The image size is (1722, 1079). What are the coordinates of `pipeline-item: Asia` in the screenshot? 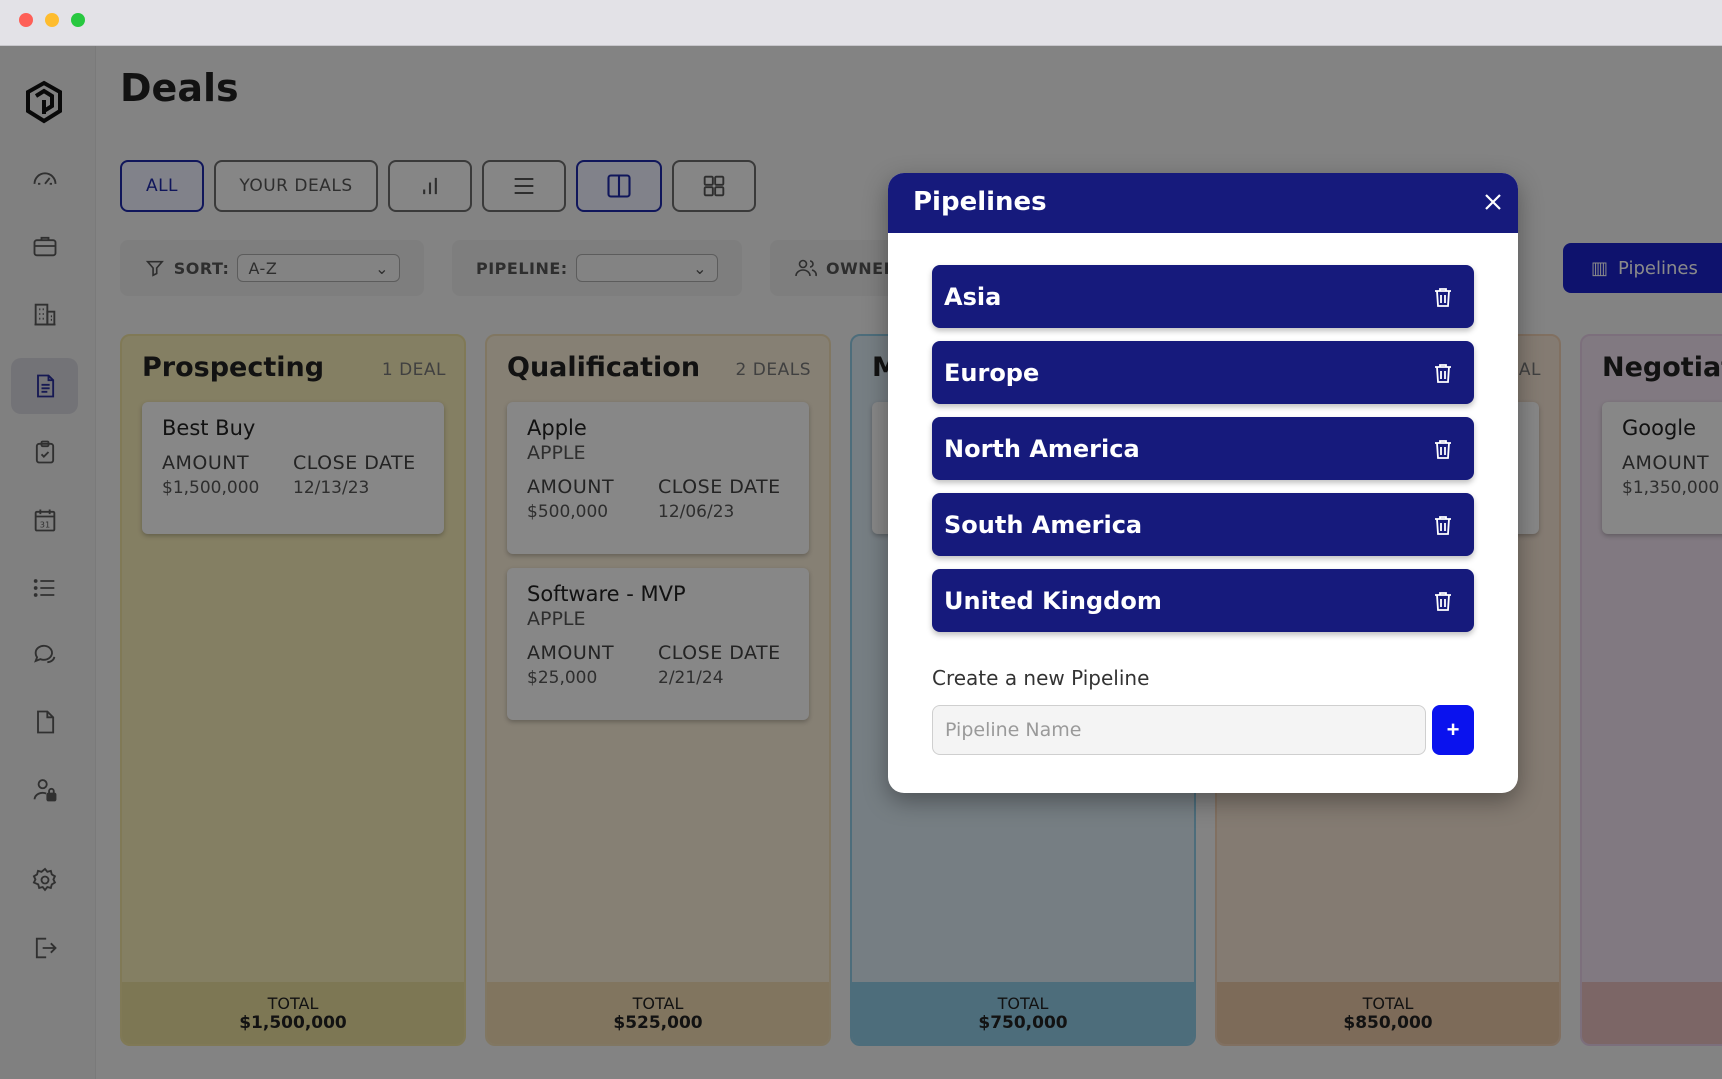 It's located at (1203, 296).